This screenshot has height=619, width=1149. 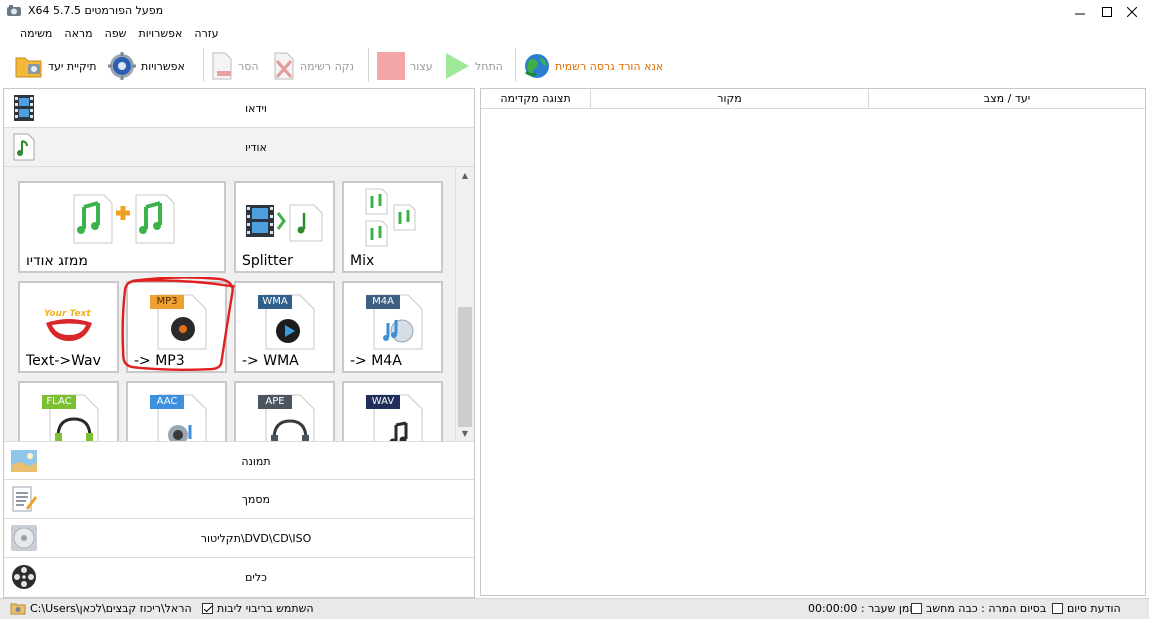 I want to click on globe-icon, so click(x=537, y=66).